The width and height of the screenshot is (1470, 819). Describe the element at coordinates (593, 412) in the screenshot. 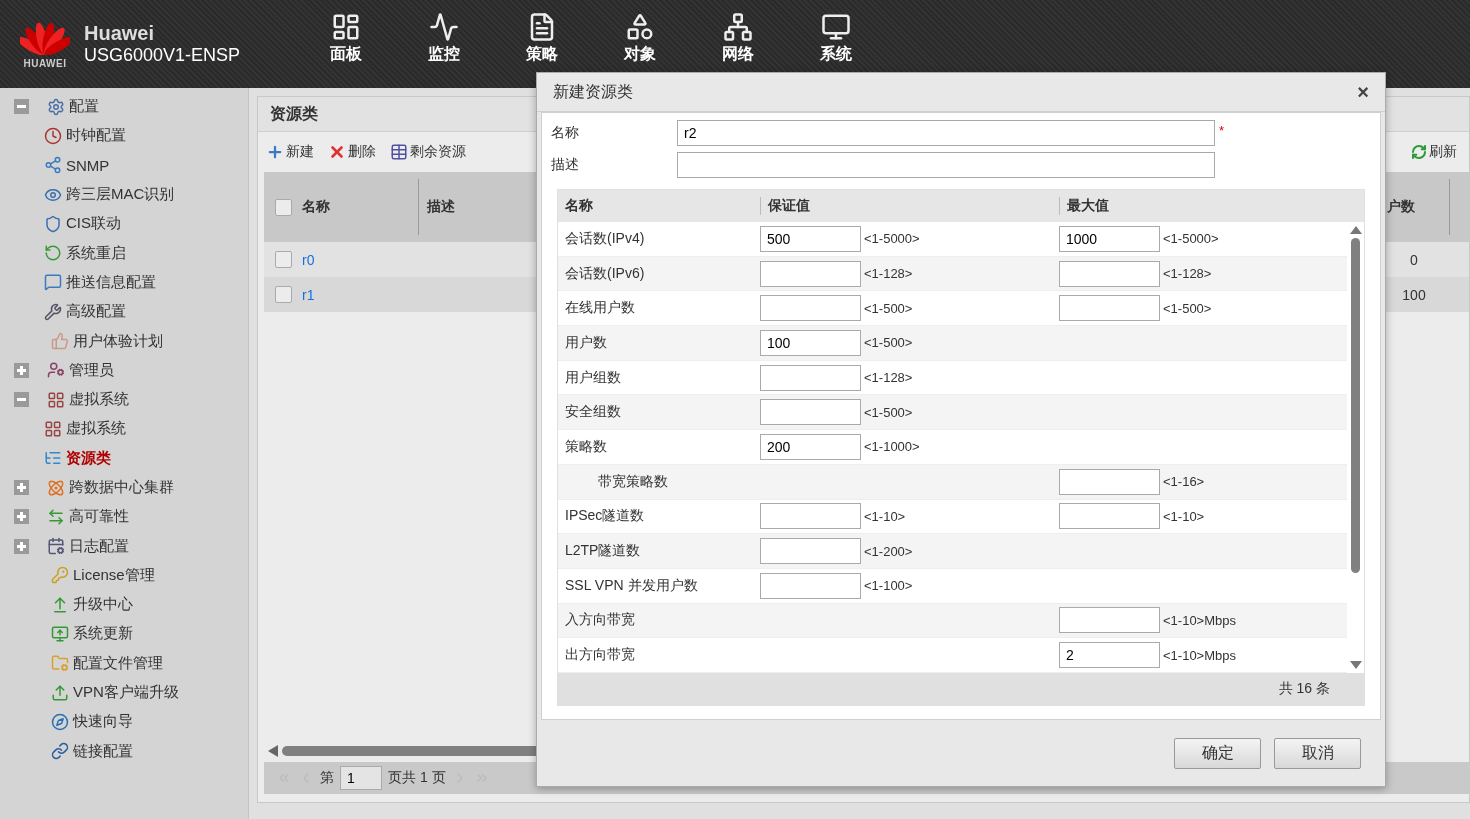

I see `resource-name: 安全组数` at that location.